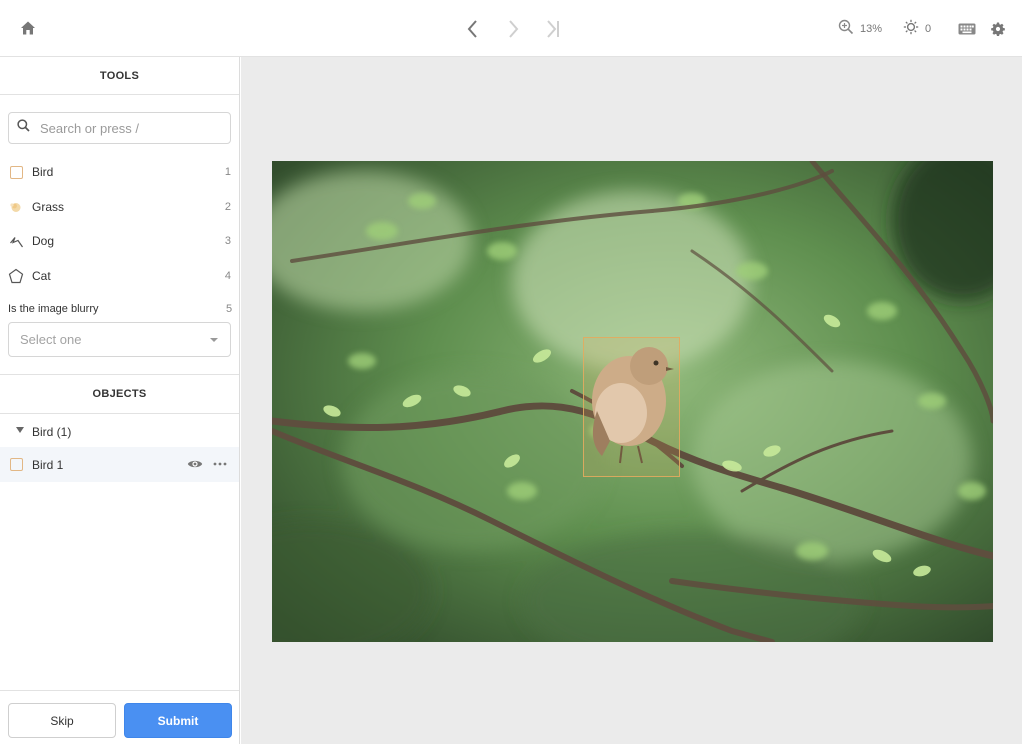 Image resolution: width=1022 pixels, height=744 pixels. Describe the element at coordinates (52, 432) in the screenshot. I see `group-label: Bird (1)` at that location.